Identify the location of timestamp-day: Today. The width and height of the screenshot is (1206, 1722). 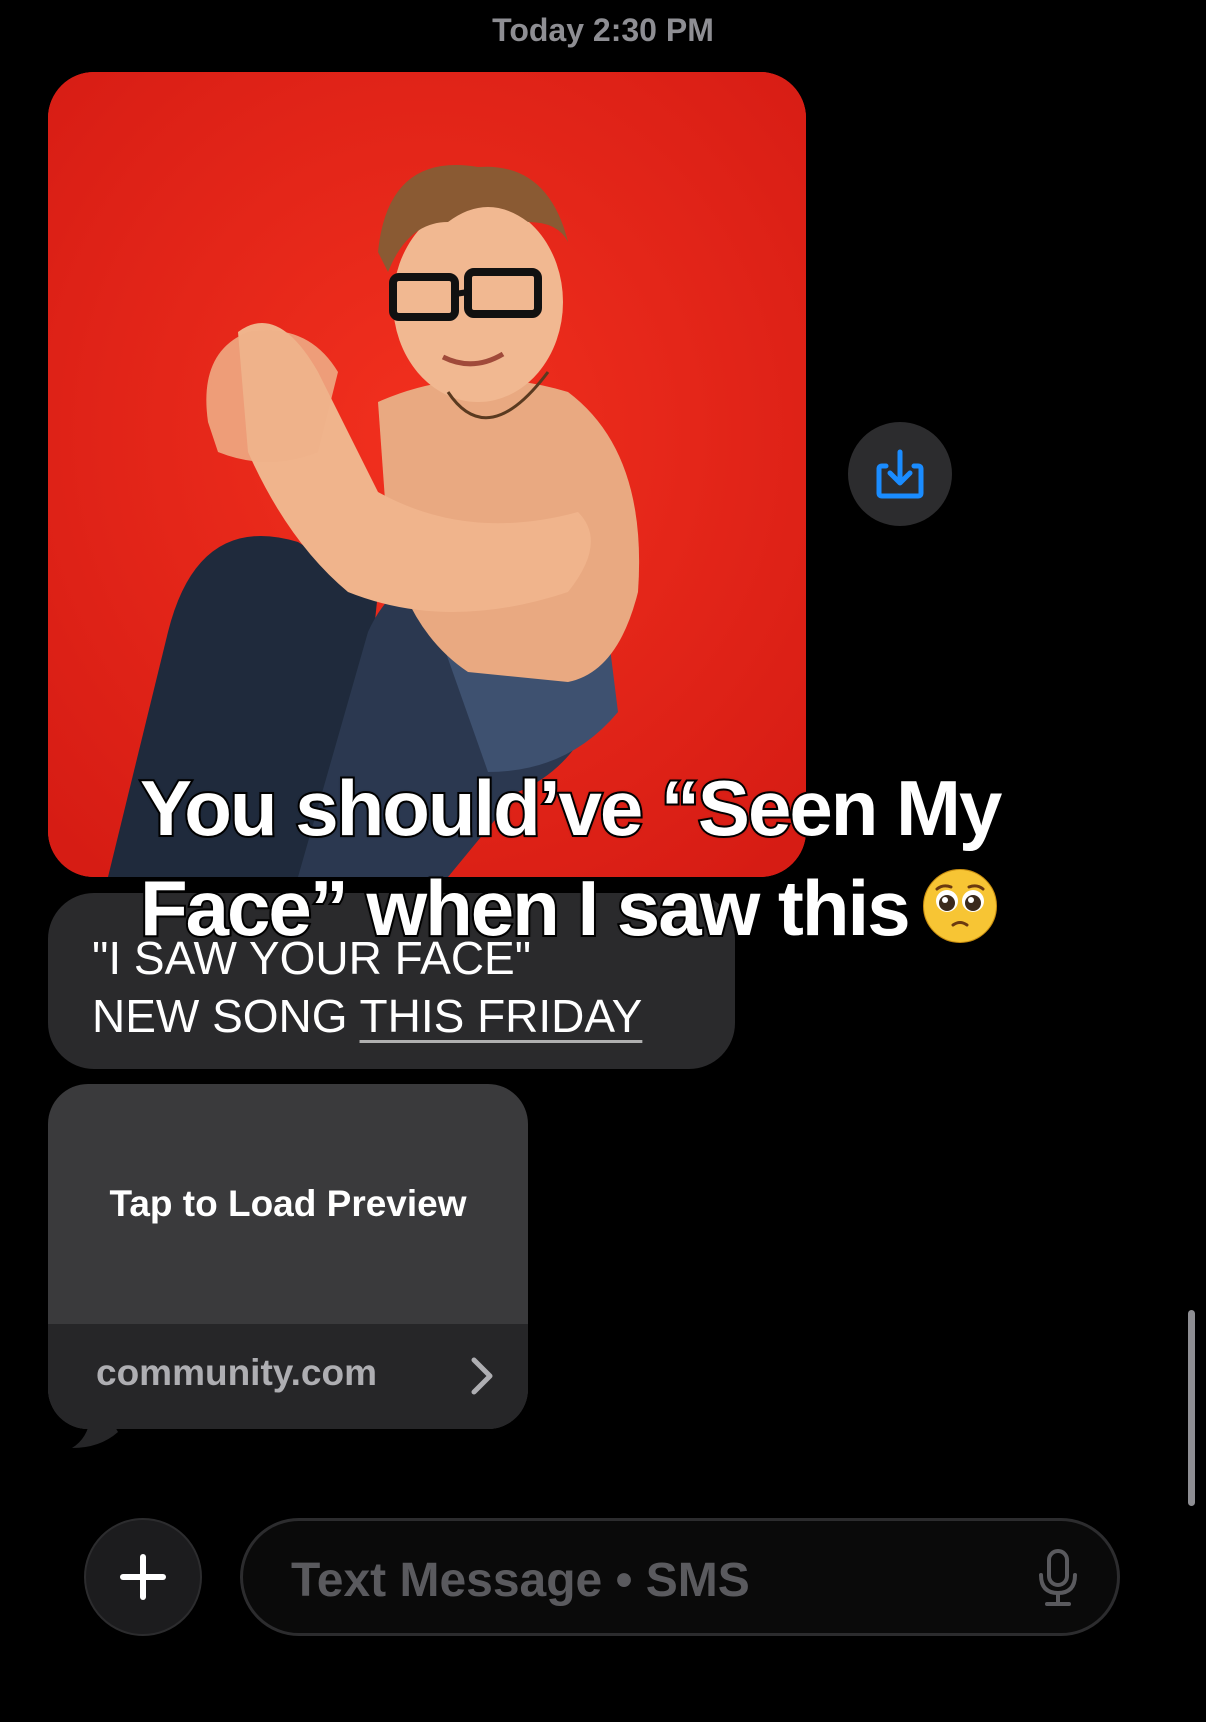
(538, 30).